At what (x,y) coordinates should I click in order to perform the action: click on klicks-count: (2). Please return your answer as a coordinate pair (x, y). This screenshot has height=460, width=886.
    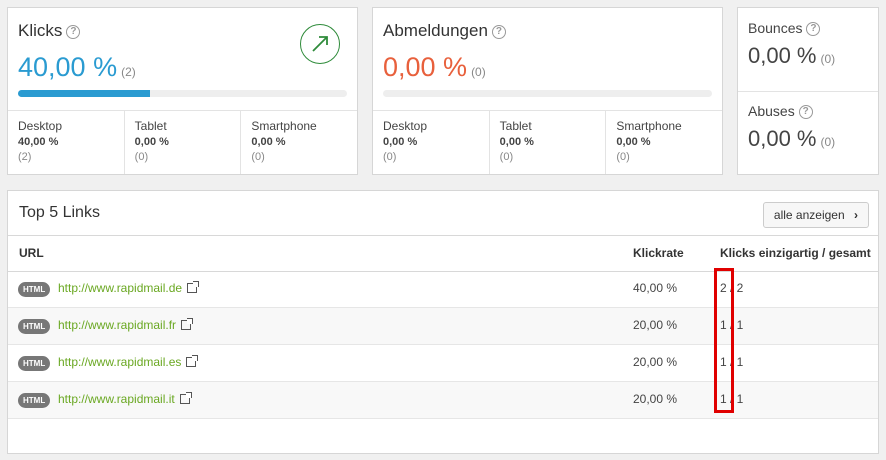
    Looking at the image, I should click on (128, 72).